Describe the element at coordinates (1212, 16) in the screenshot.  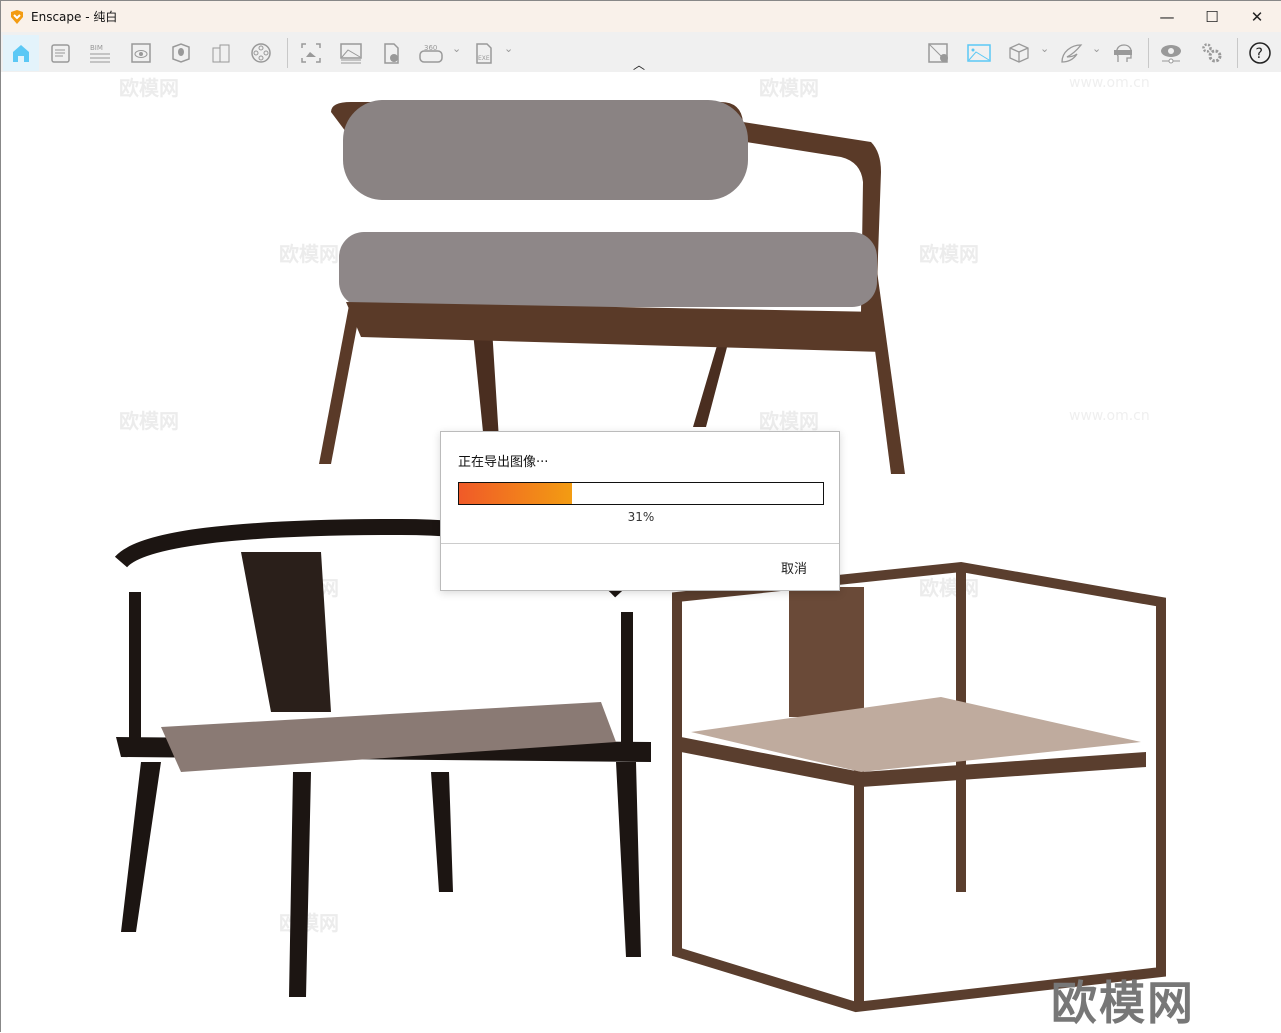
I see `maximize-button: ☐` at that location.